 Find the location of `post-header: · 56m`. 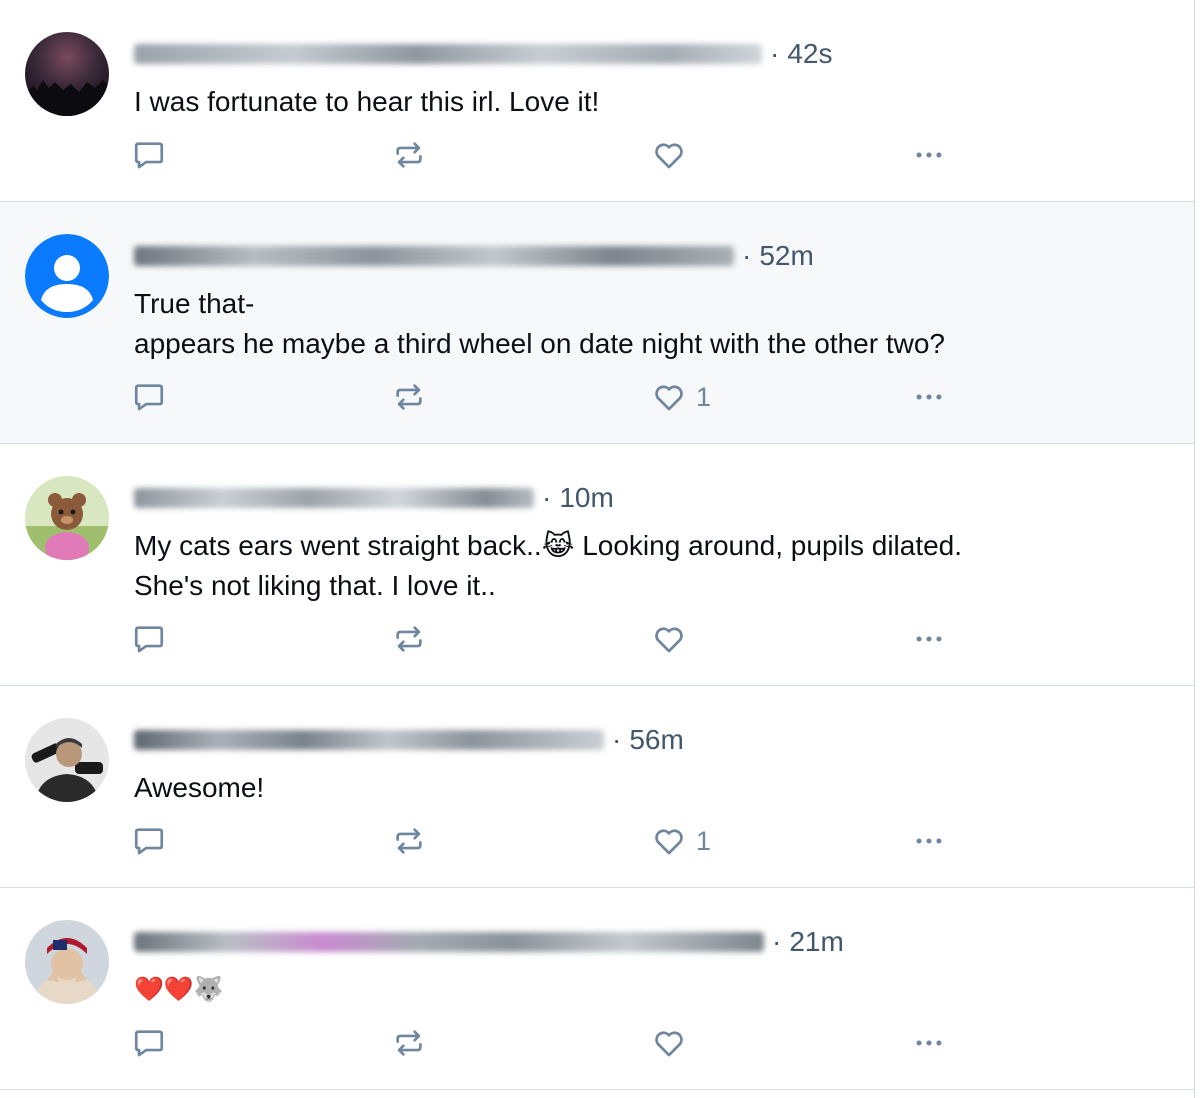

post-header: · 56m is located at coordinates (409, 740).